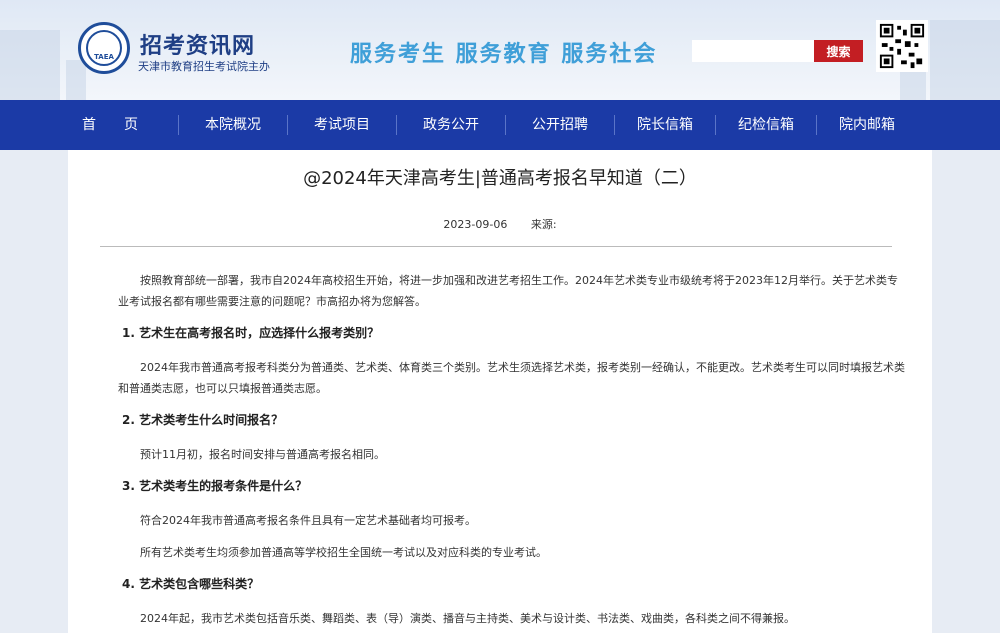 The image size is (1000, 633). What do you see at coordinates (34, 391) in the screenshot?
I see `left-background` at bounding box center [34, 391].